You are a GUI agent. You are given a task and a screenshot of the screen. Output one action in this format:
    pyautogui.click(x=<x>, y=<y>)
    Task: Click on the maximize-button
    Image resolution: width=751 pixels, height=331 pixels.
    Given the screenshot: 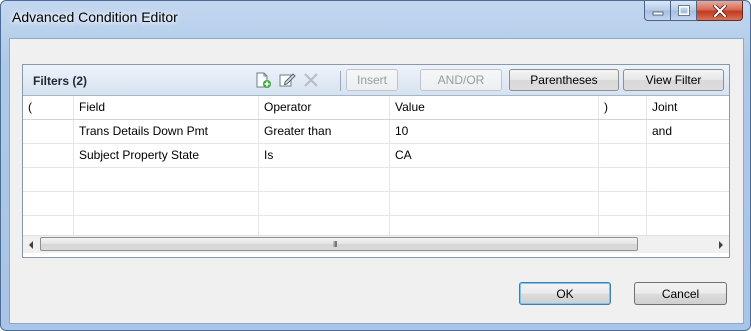 What is the action you would take?
    pyautogui.click(x=684, y=11)
    